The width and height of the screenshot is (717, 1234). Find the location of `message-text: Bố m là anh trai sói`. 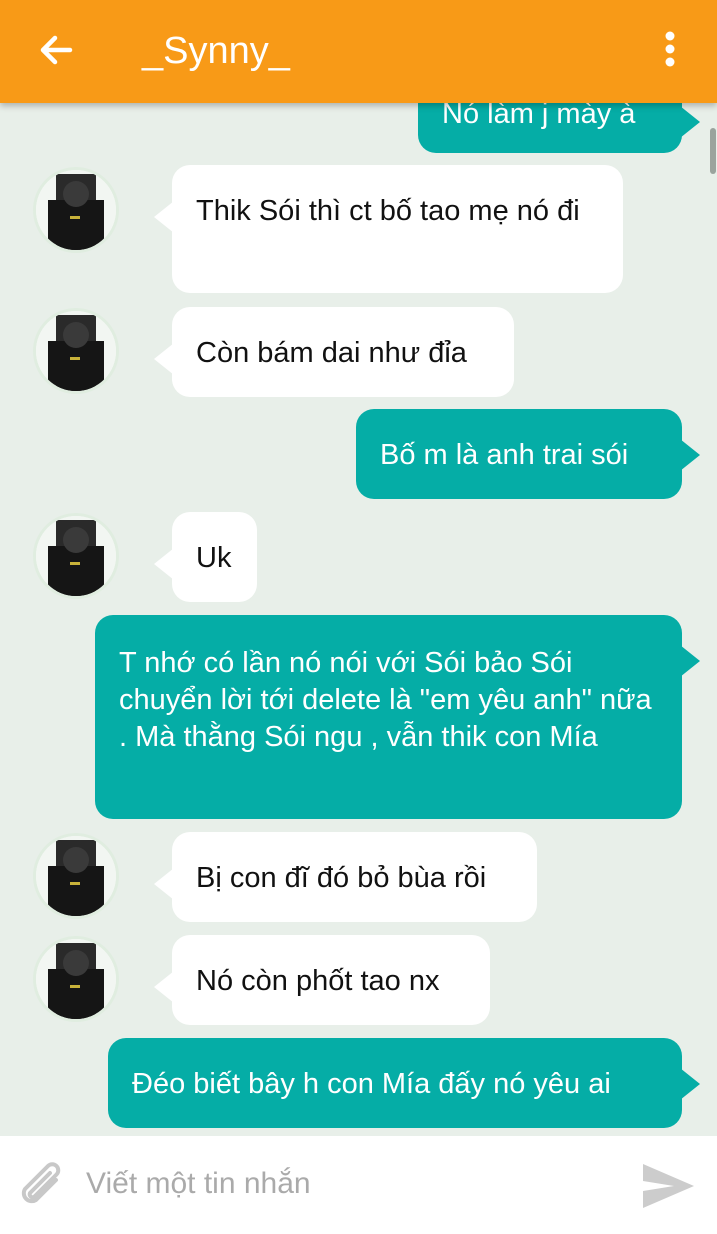

message-text: Bố m là anh trai sói is located at coordinates (504, 455).